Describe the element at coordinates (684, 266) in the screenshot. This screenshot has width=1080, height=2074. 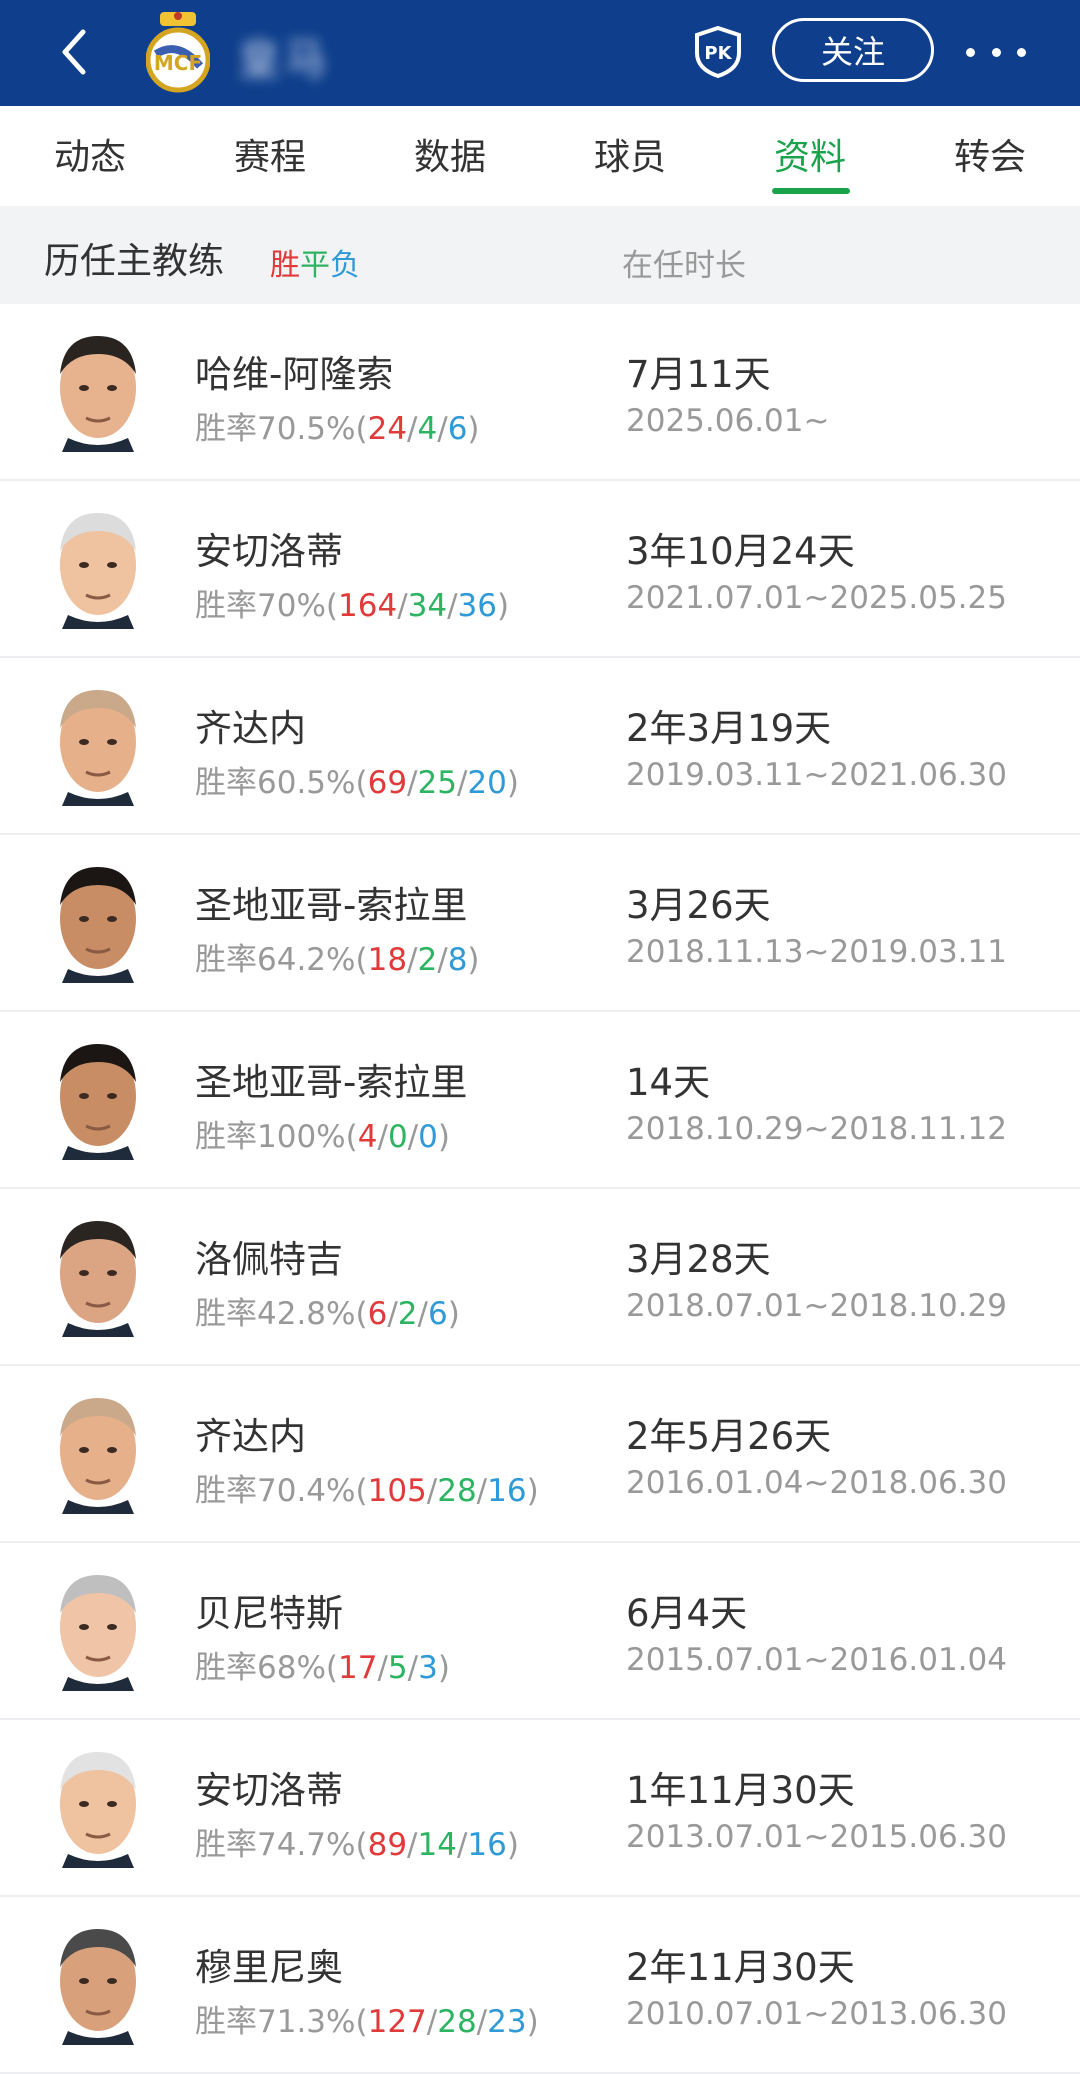
I see `tenure-column-header: 在任时长` at that location.